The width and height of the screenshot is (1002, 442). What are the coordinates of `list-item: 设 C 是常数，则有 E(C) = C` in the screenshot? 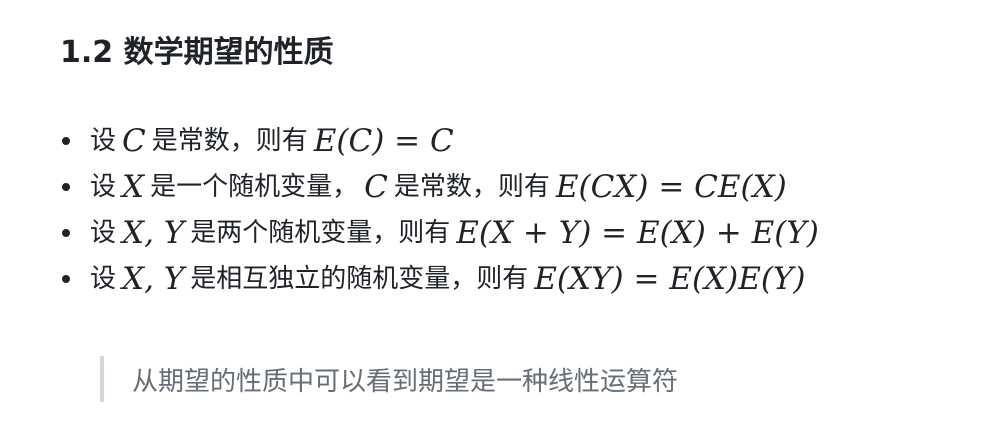 It's located at (442, 141).